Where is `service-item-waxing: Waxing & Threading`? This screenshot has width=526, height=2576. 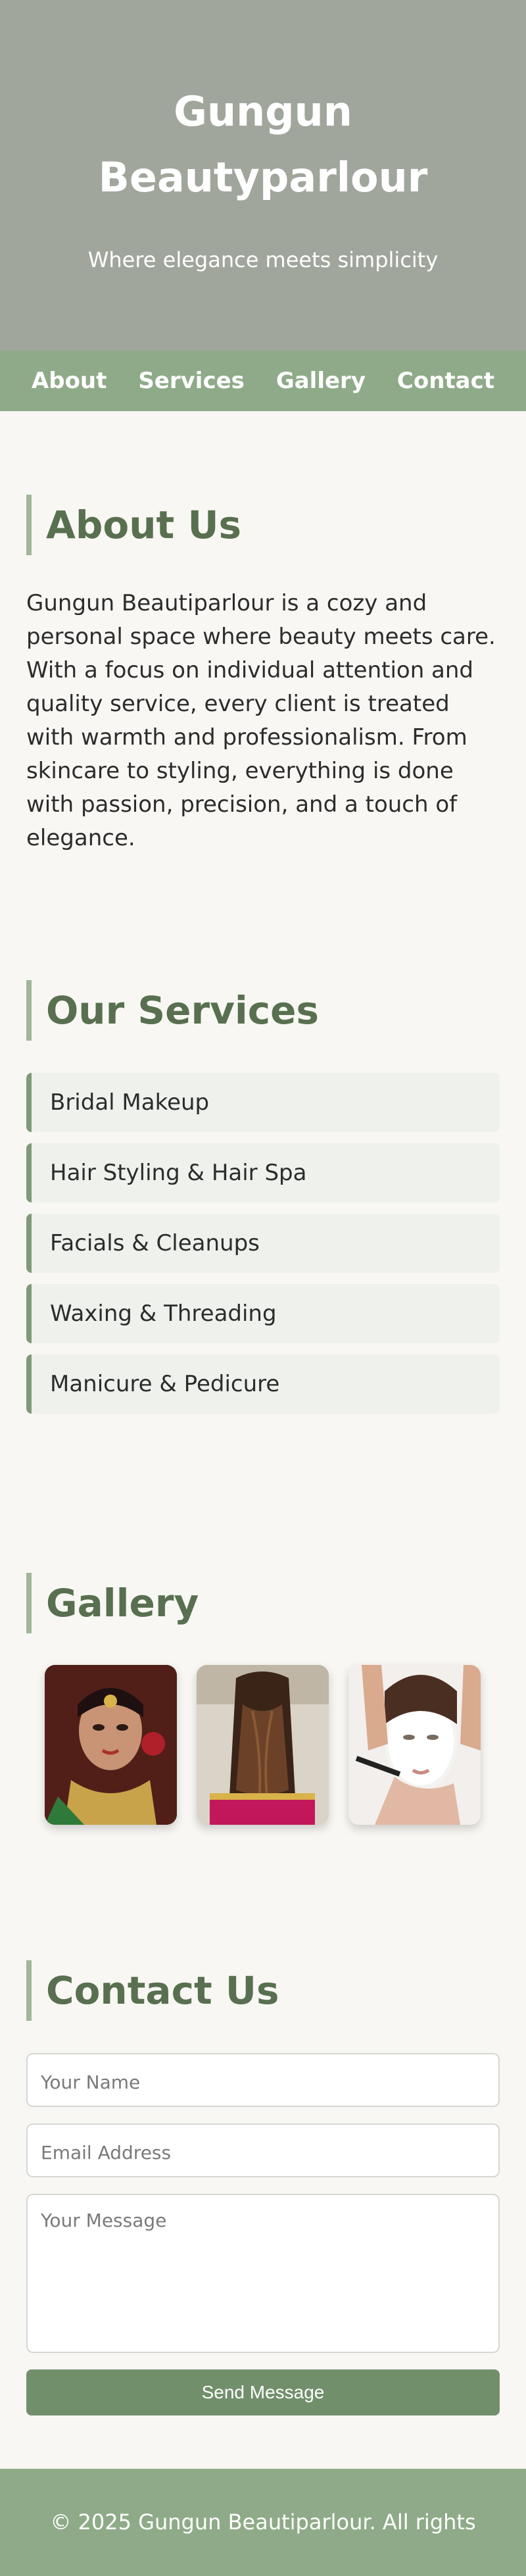 service-item-waxing: Waxing & Threading is located at coordinates (263, 1313).